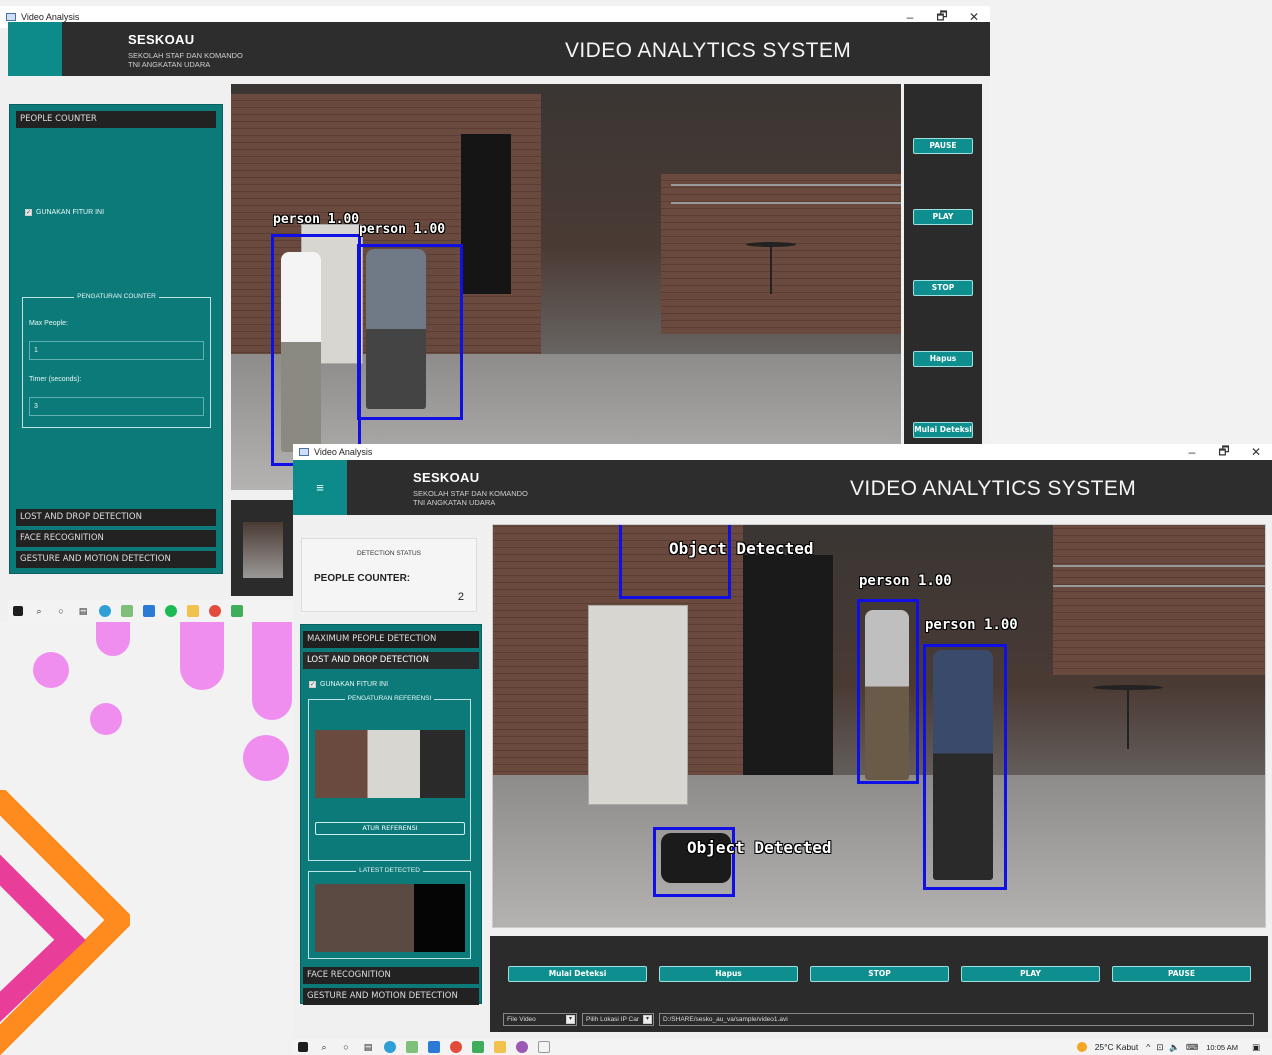 The image size is (1272, 1055). I want to click on weather-icon, so click(1081, 1047).